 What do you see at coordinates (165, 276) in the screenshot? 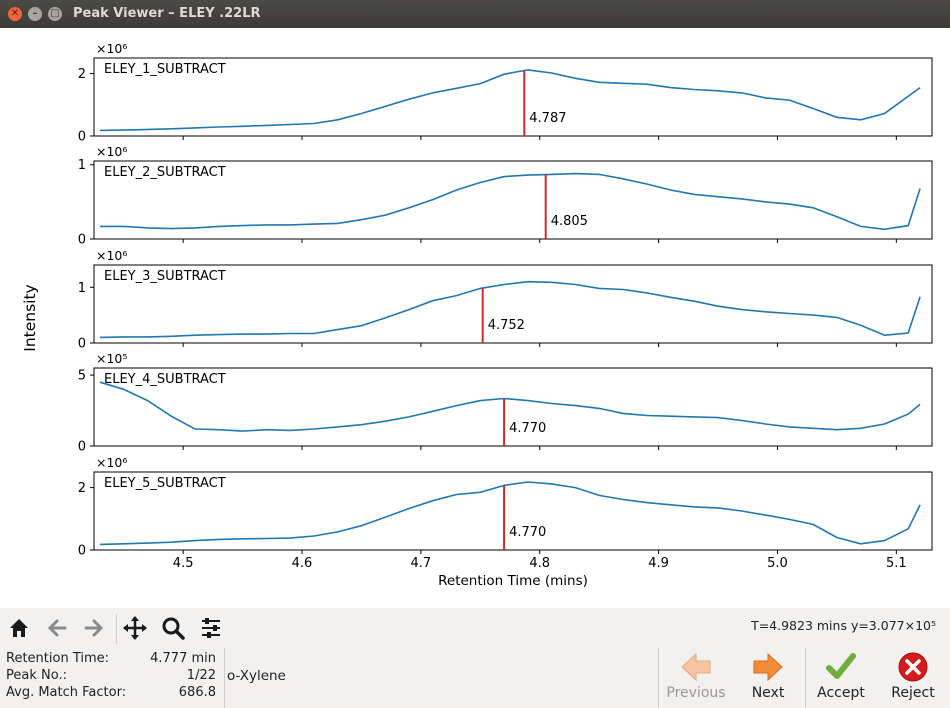
I see `panel-title: ELEY_3_SUBTRACT` at bounding box center [165, 276].